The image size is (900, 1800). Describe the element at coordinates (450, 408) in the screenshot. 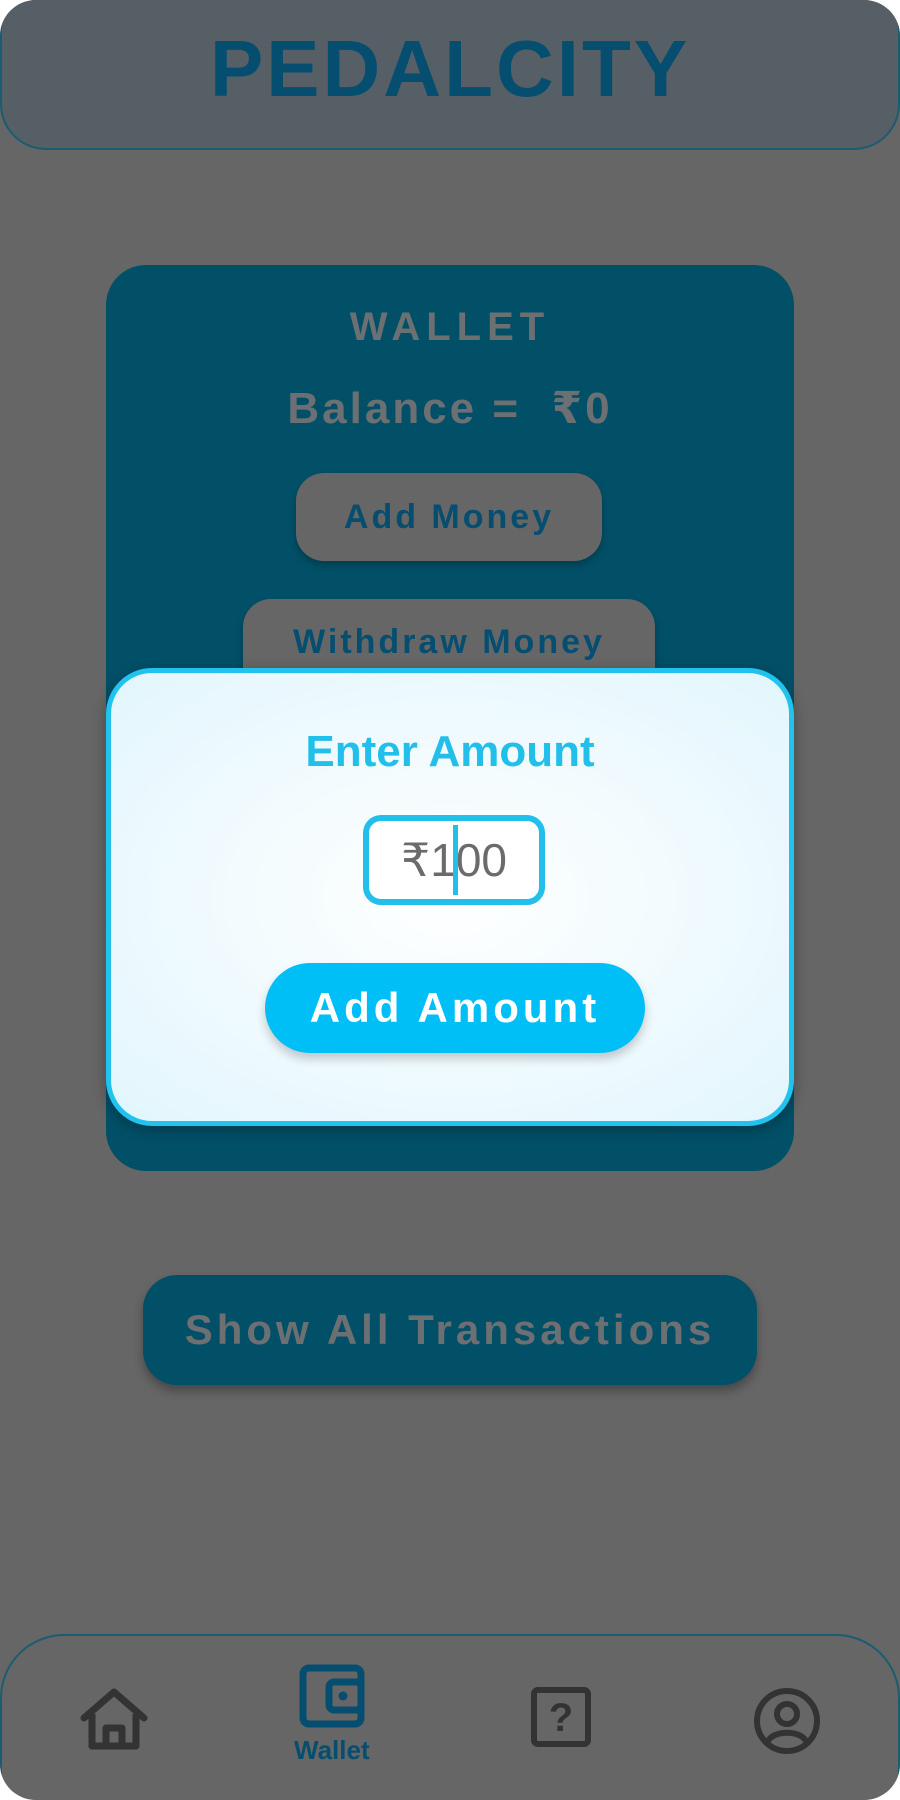

I see `balance-text: Balance = ₹0` at that location.